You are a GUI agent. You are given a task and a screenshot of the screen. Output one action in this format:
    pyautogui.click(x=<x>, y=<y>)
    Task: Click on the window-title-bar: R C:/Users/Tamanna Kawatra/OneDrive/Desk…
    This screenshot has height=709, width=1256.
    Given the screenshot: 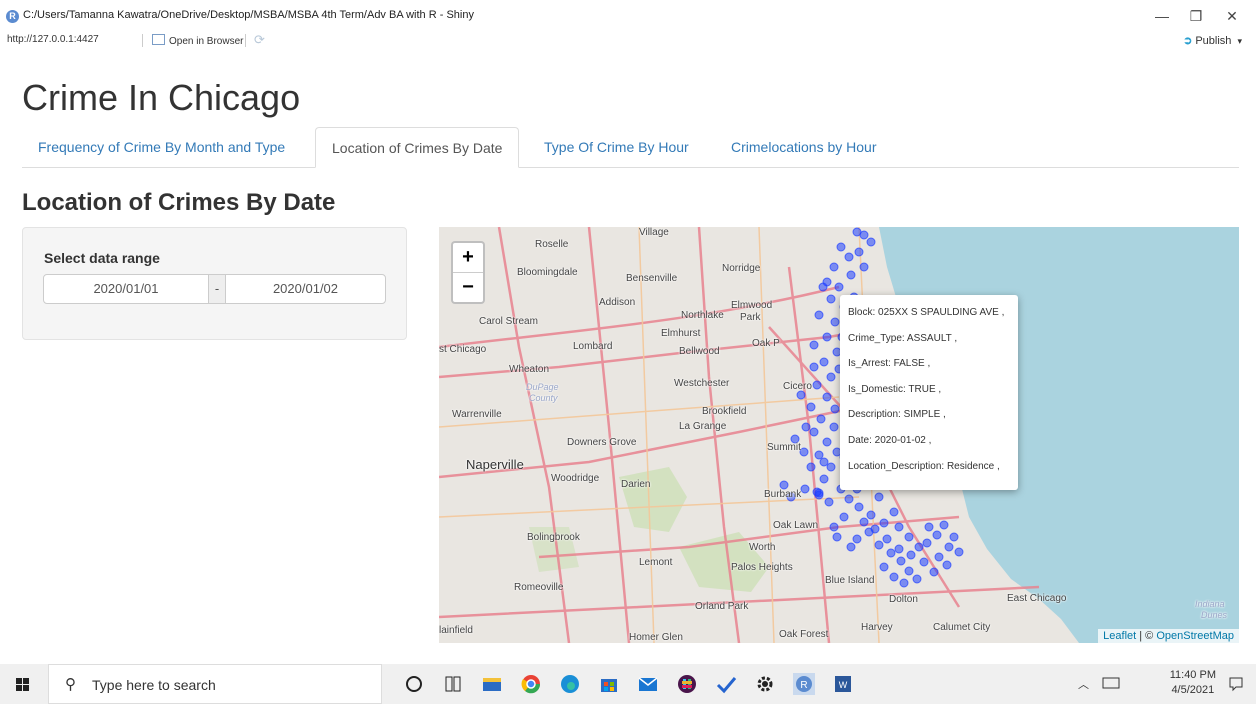 What is the action you would take?
    pyautogui.click(x=628, y=15)
    